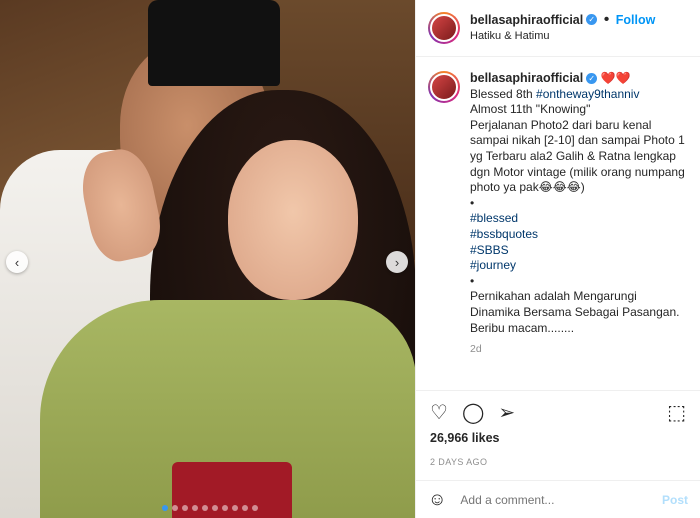 The height and width of the screenshot is (518, 700). I want to click on comment-icon: ◯, so click(473, 413).